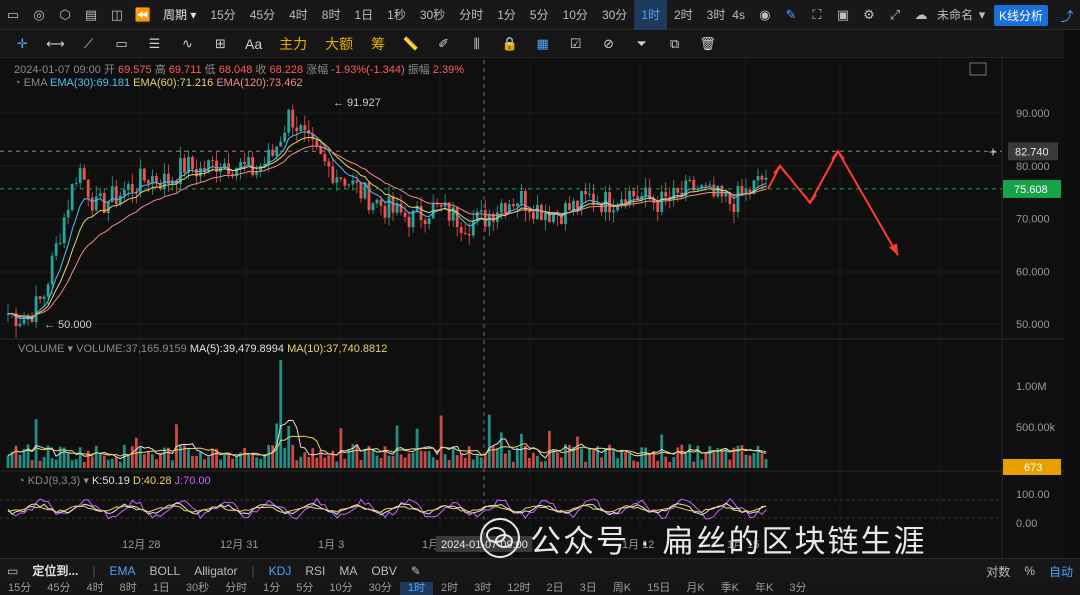 This screenshot has width=1080, height=595. What do you see at coordinates (764, 588) in the screenshot?
I see `bottom-timeframe-21: 年K` at bounding box center [764, 588].